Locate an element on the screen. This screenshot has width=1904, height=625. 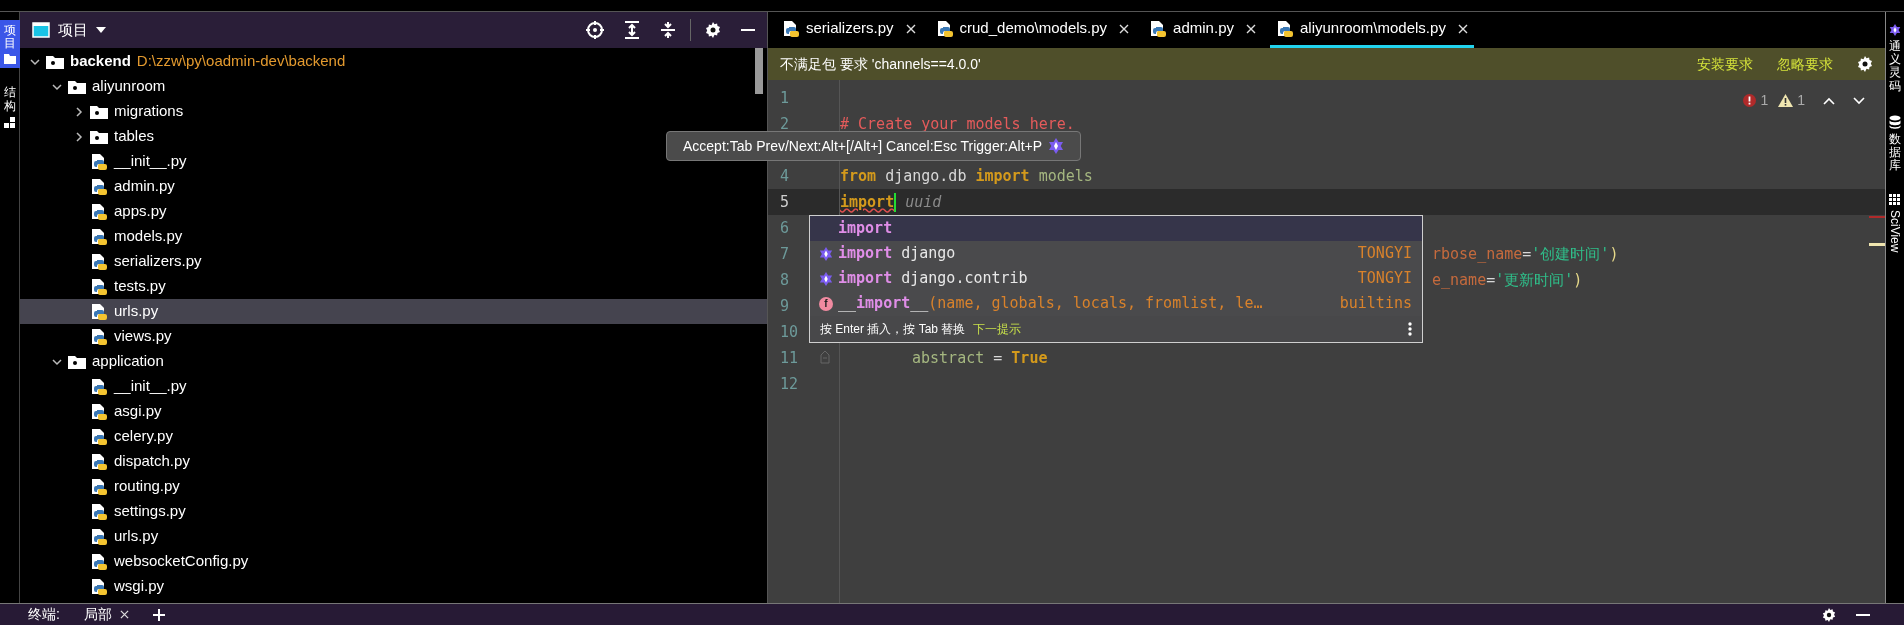
side-tab-label: SciView is located at coordinates (1895, 231).